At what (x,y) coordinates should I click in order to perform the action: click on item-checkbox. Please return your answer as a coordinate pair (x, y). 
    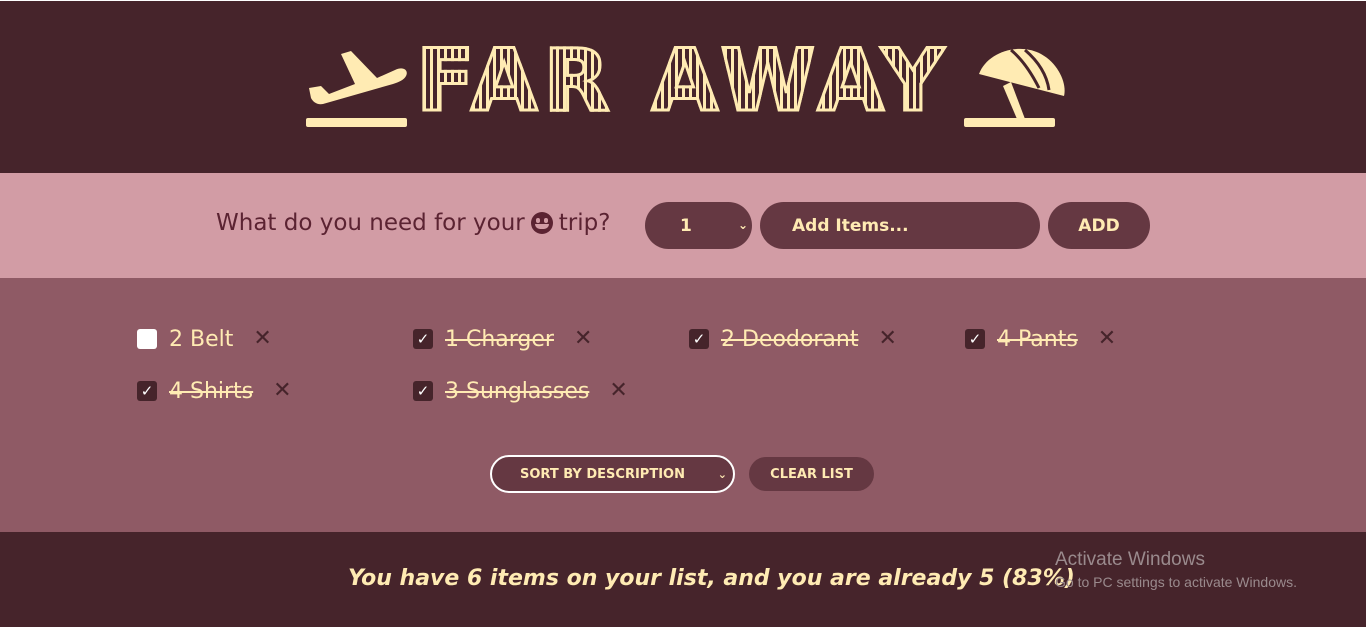
    Looking at the image, I should click on (147, 339).